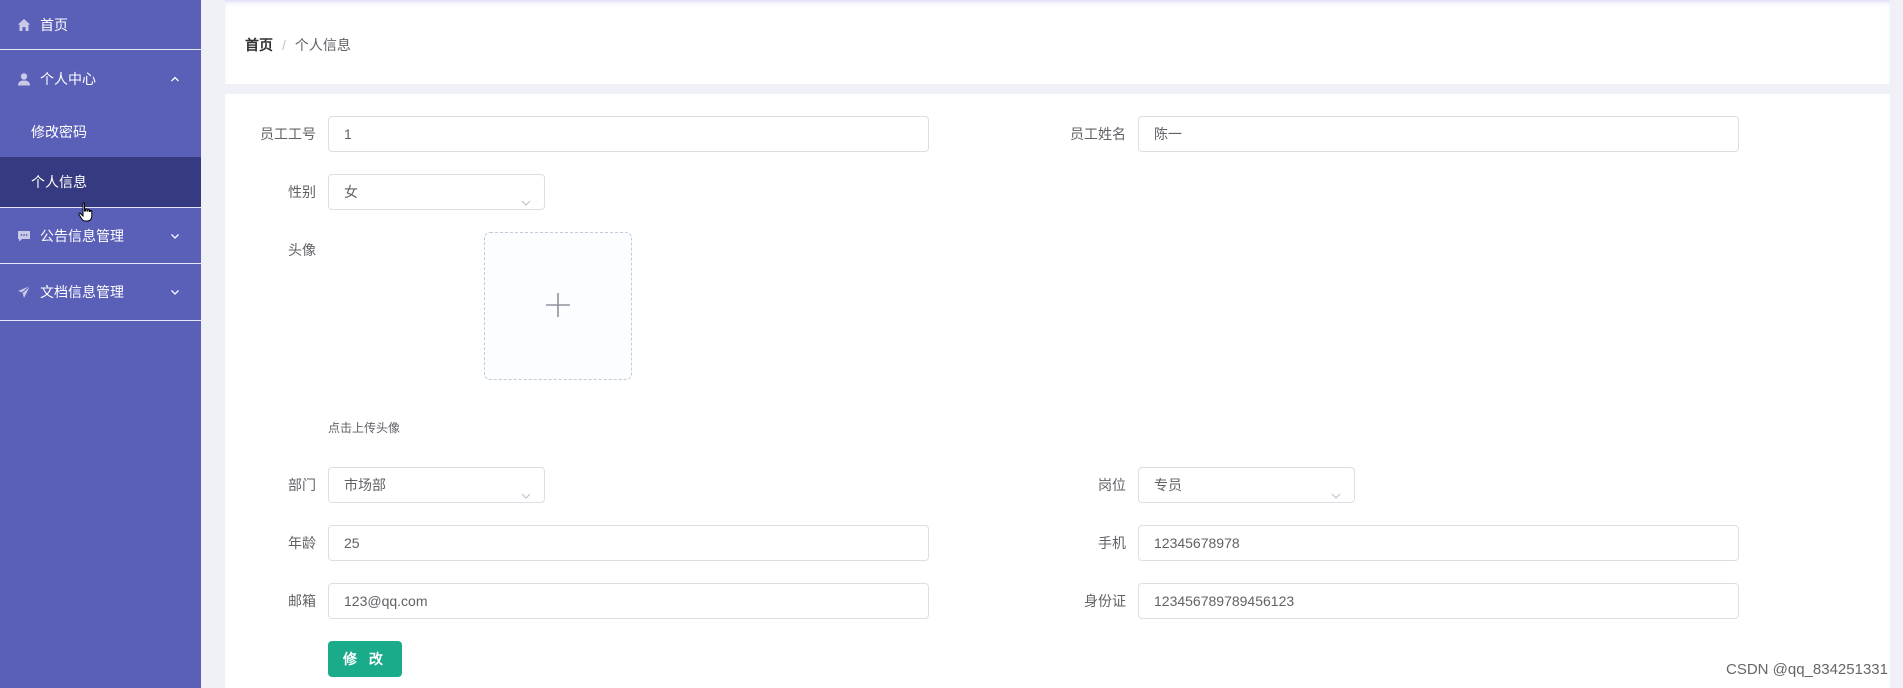 This screenshot has height=688, width=1903. What do you see at coordinates (68, 78) in the screenshot?
I see `menu-label-personal-center: 个人中心` at bounding box center [68, 78].